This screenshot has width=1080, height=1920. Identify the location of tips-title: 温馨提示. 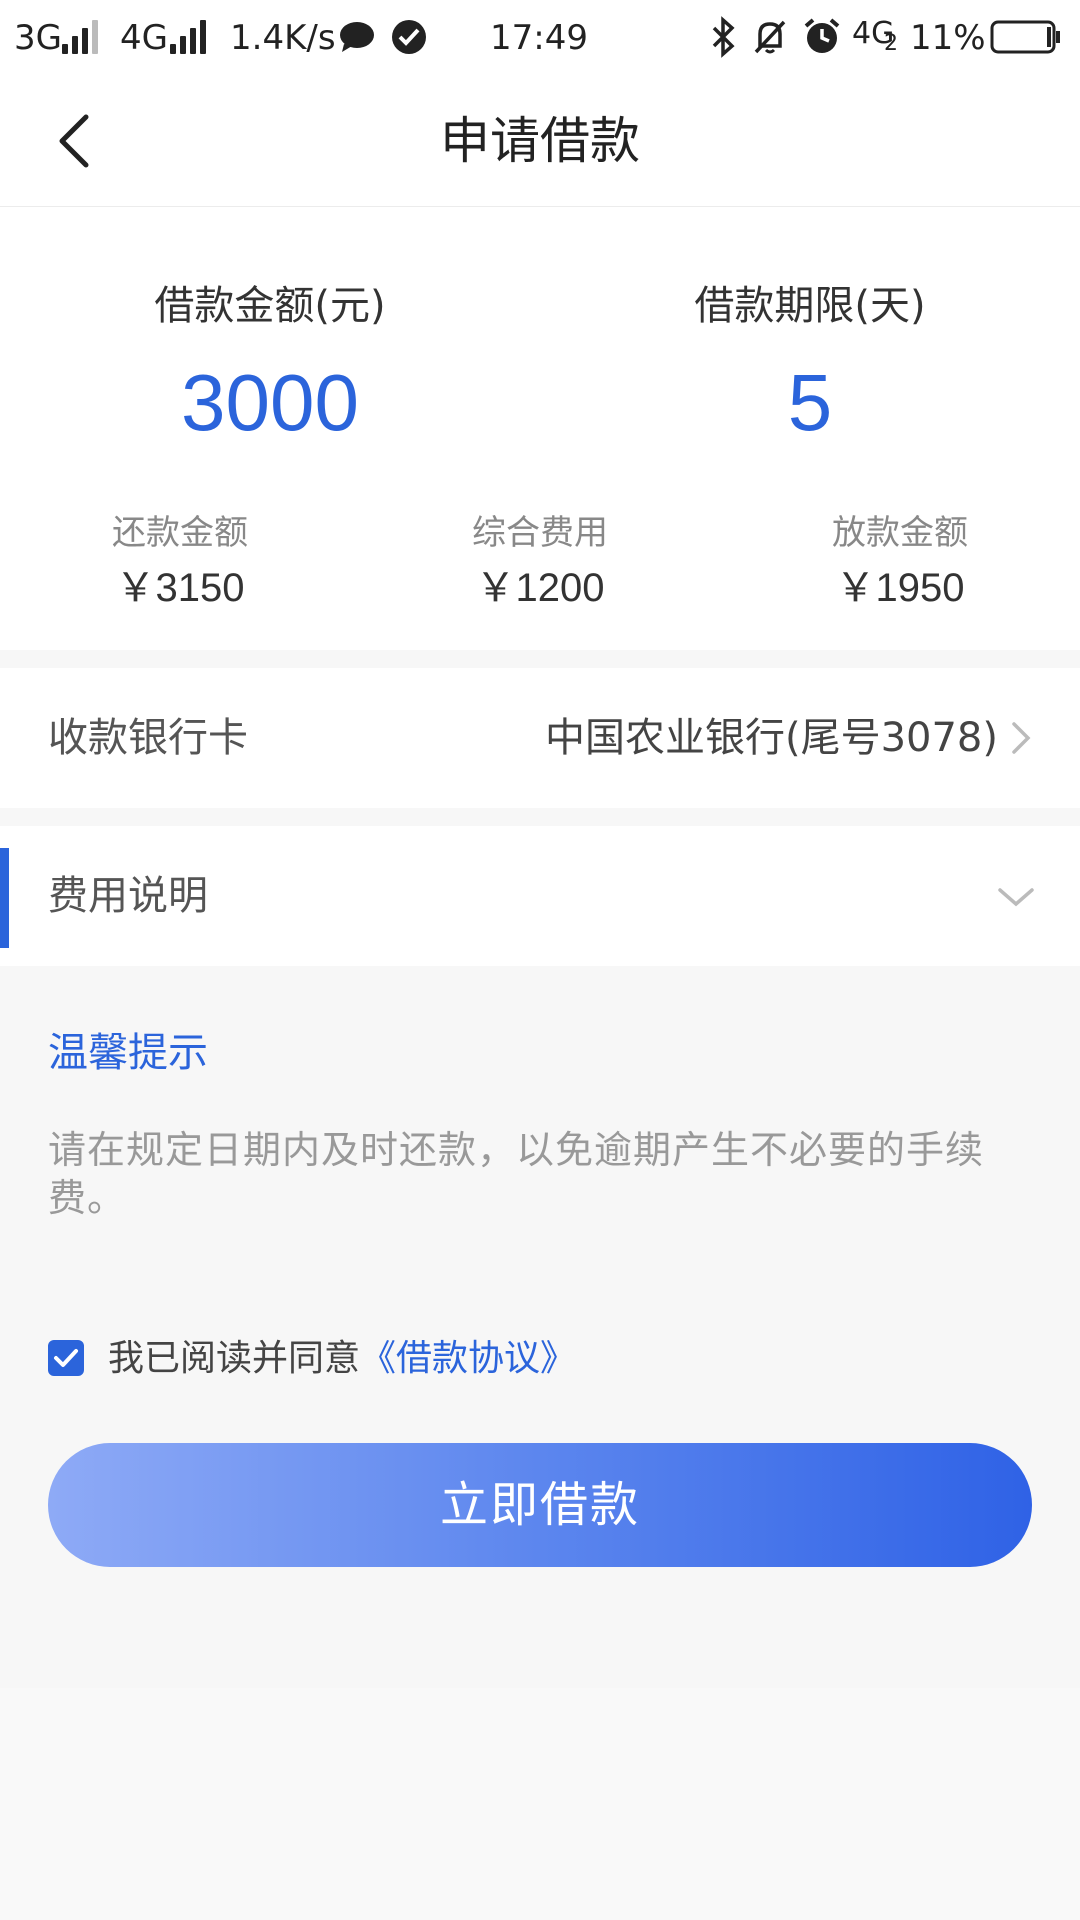
(128, 1053).